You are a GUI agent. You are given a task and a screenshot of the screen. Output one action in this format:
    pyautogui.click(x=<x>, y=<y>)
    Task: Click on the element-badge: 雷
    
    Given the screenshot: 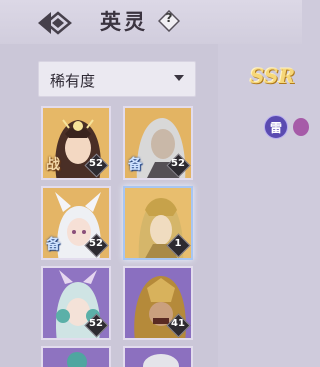 What is the action you would take?
    pyautogui.click(x=276, y=127)
    